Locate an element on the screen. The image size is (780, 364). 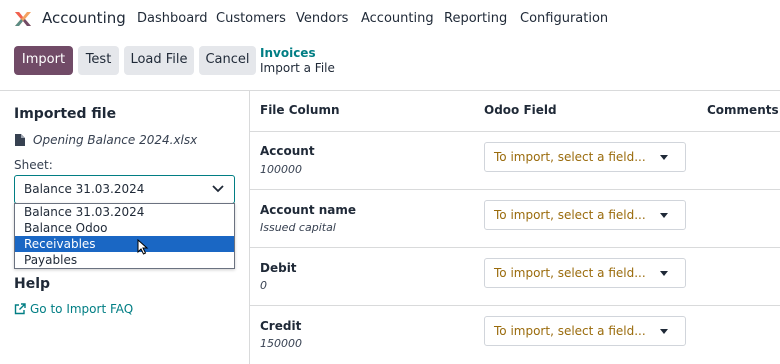
app-name: Accounting is located at coordinates (84, 18).